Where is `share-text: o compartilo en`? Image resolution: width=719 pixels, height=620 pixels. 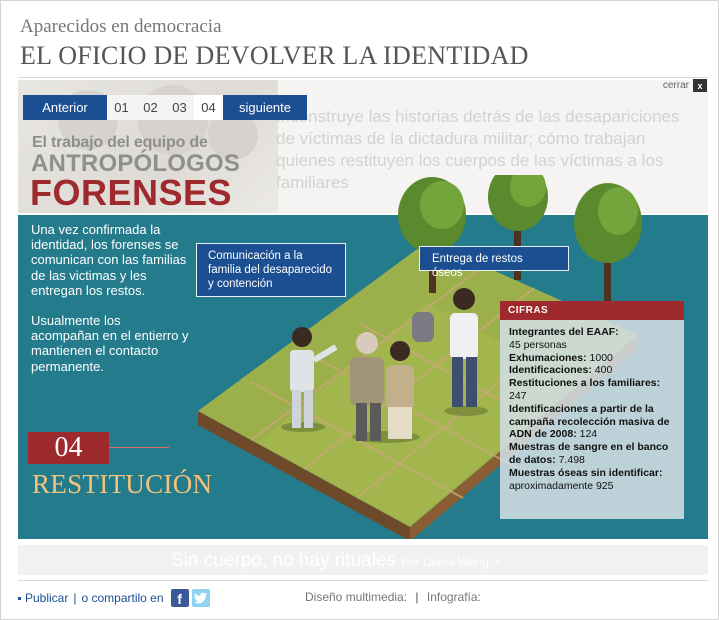
share-text: o compartilo en is located at coordinates (122, 598).